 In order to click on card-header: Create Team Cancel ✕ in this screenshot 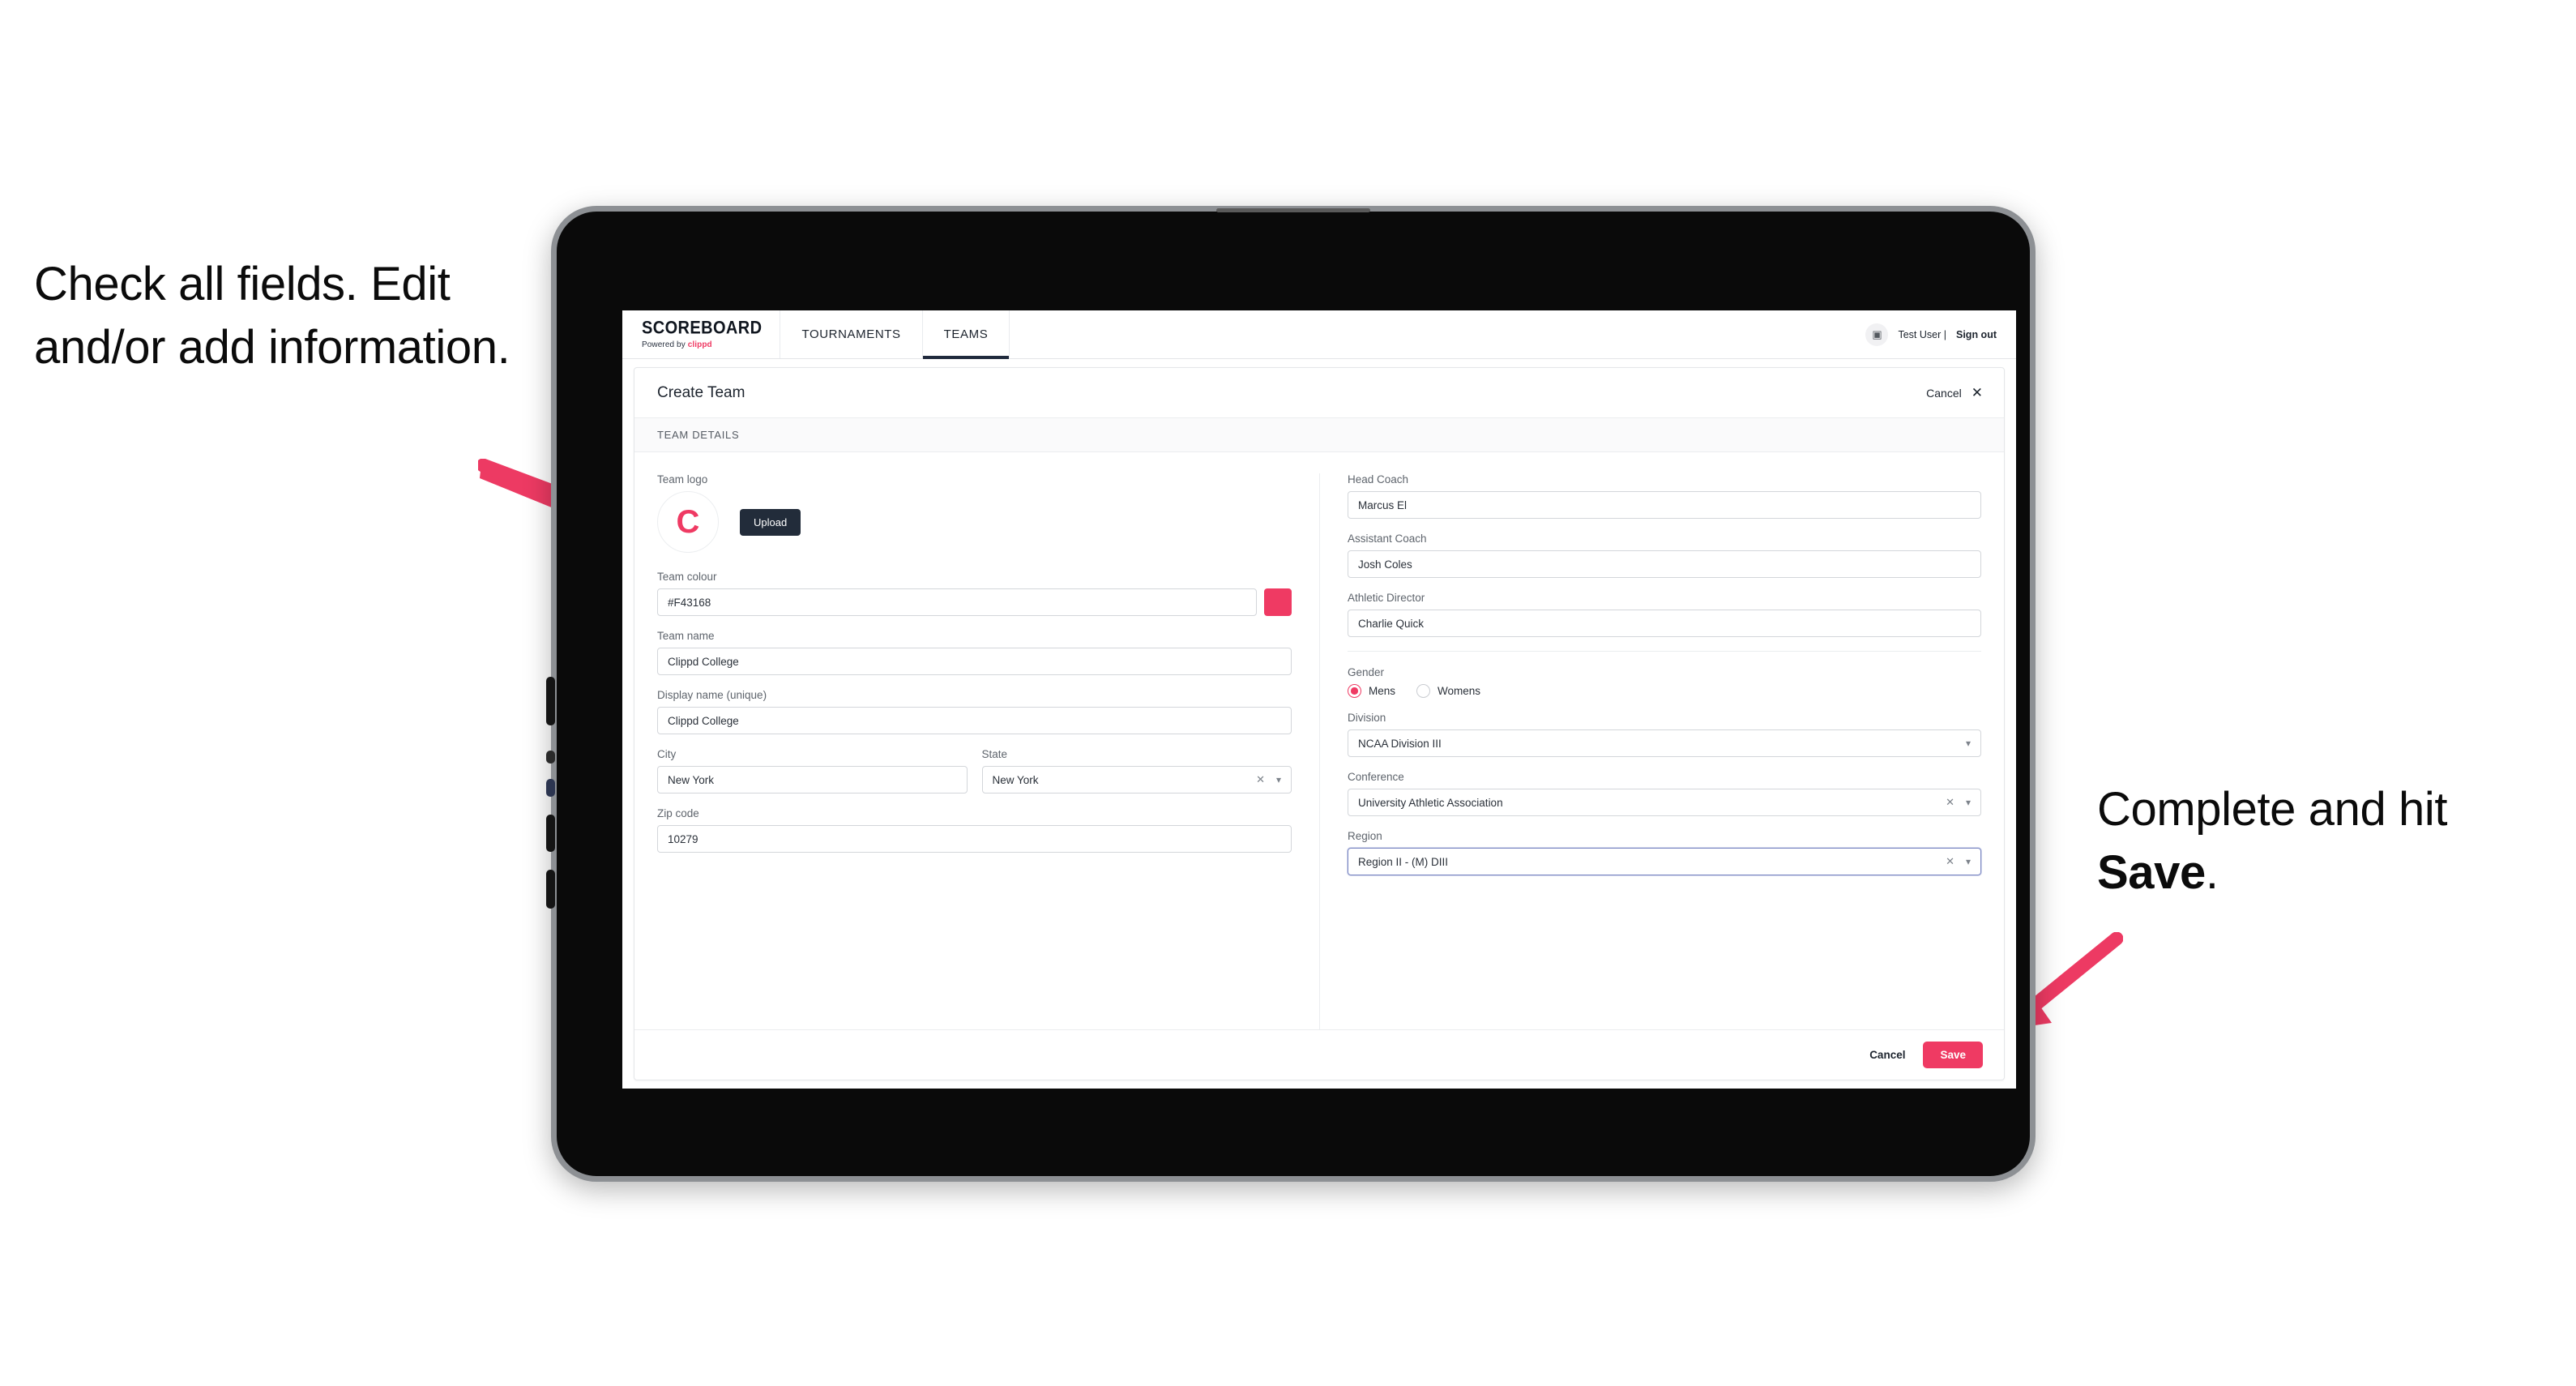, I will do `click(1319, 393)`.